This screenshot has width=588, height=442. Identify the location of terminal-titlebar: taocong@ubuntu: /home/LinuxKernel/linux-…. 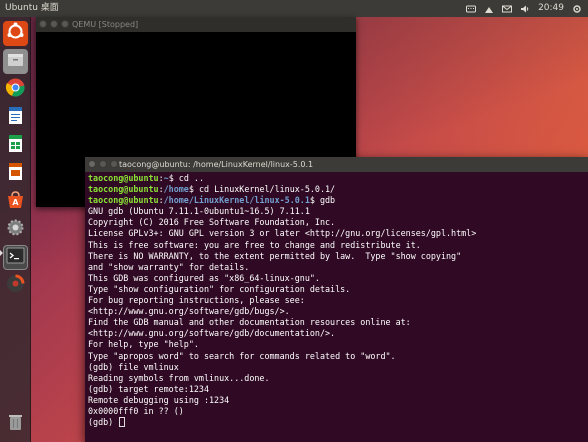
(336, 164).